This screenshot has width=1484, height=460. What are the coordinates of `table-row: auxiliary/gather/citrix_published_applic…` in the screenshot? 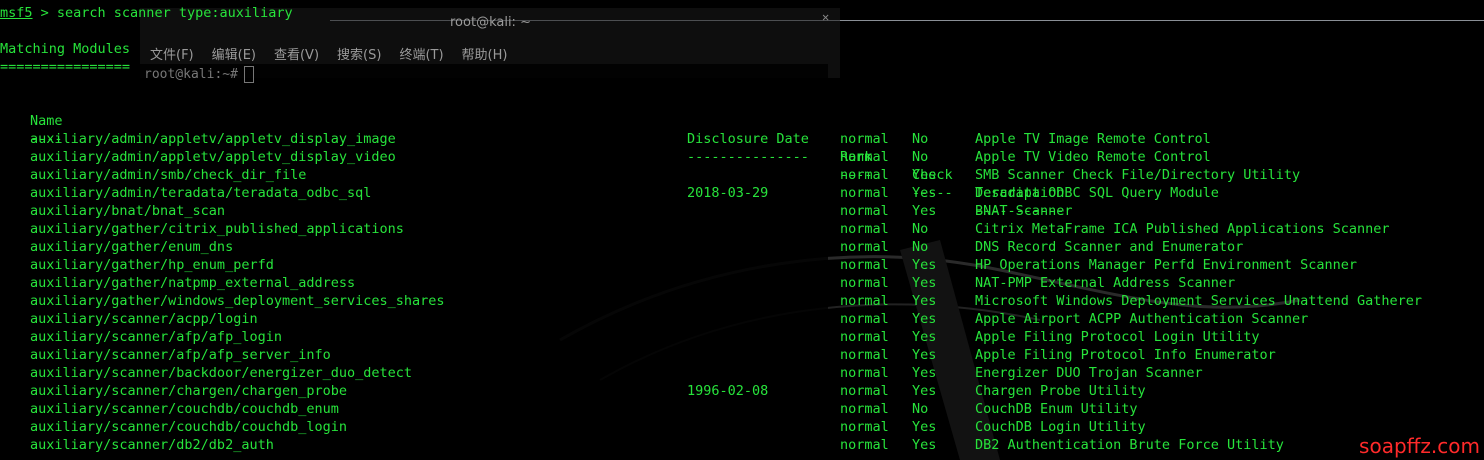 It's located at (742, 229).